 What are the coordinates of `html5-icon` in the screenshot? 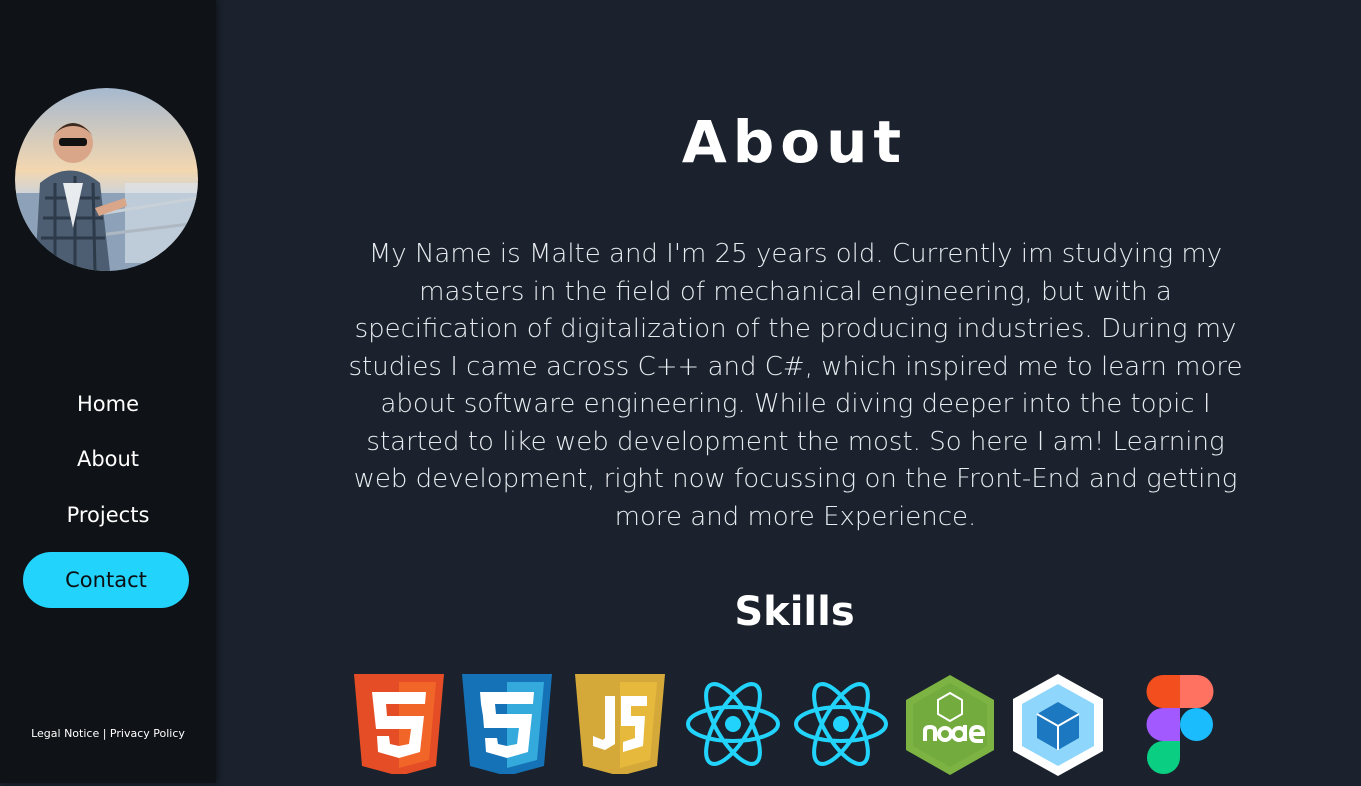 It's located at (399, 726).